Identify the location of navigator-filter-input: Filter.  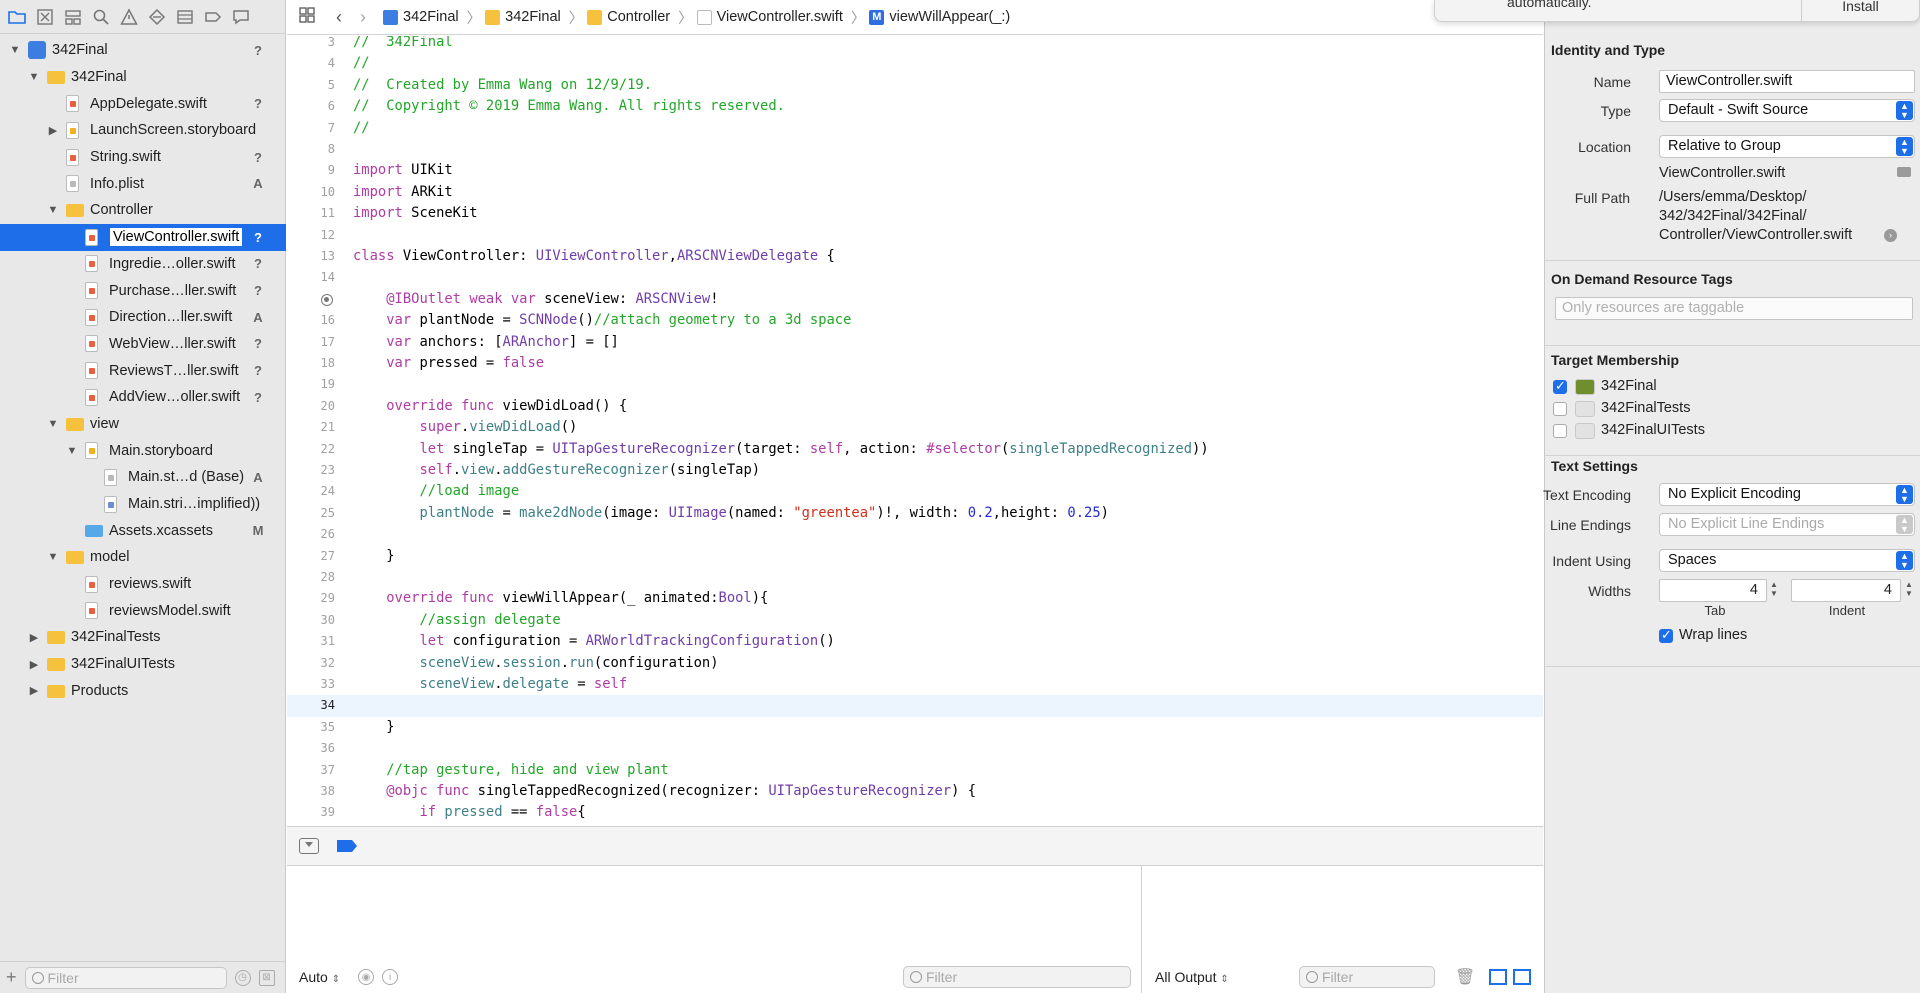
(125, 977).